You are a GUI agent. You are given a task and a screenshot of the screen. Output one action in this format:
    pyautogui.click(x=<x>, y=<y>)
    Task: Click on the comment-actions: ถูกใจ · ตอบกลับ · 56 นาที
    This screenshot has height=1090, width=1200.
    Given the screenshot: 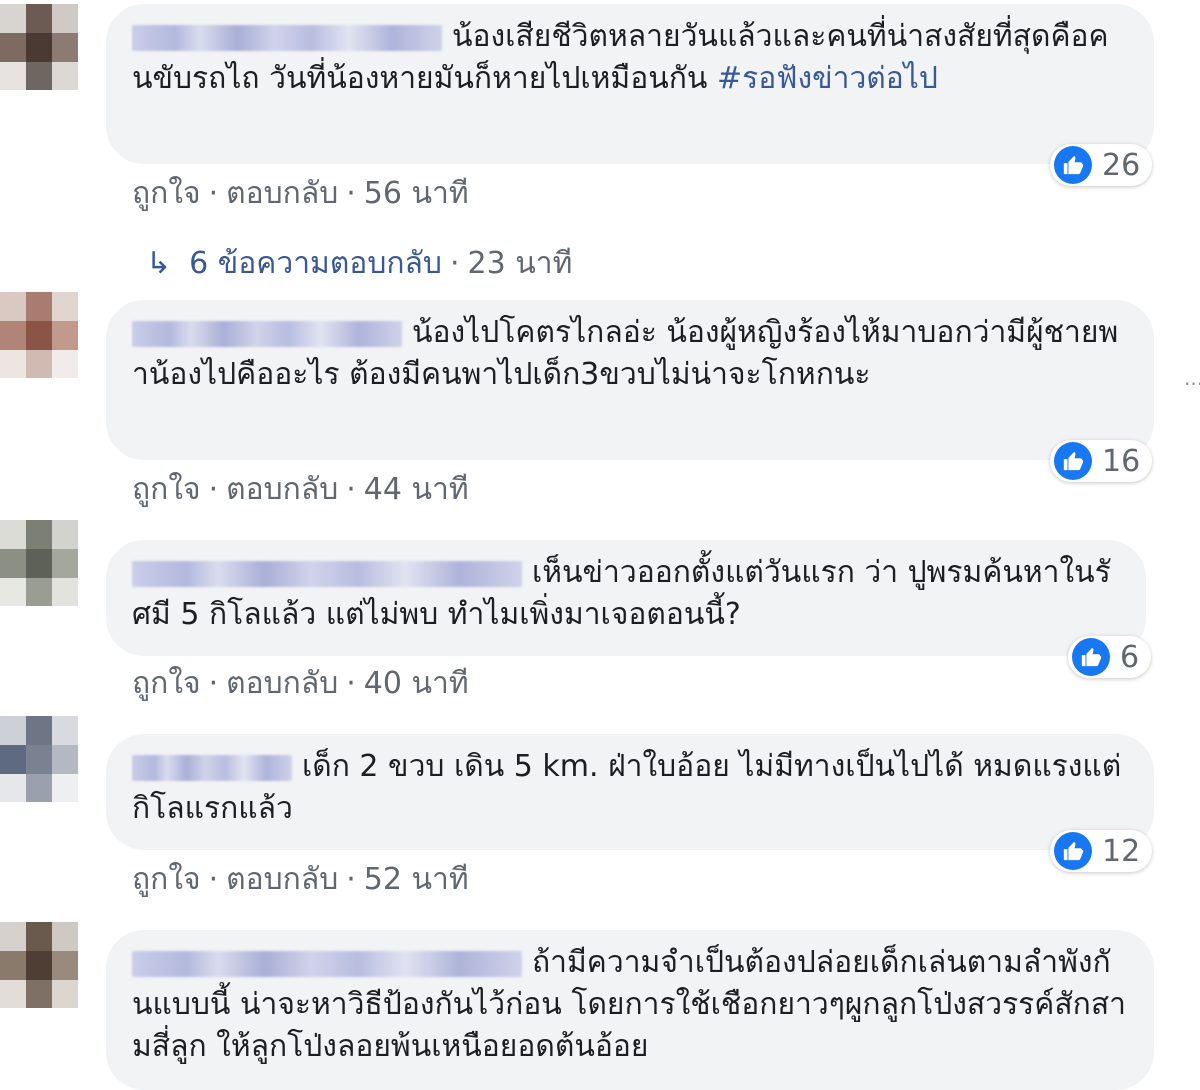 What is the action you would take?
    pyautogui.click(x=300, y=193)
    